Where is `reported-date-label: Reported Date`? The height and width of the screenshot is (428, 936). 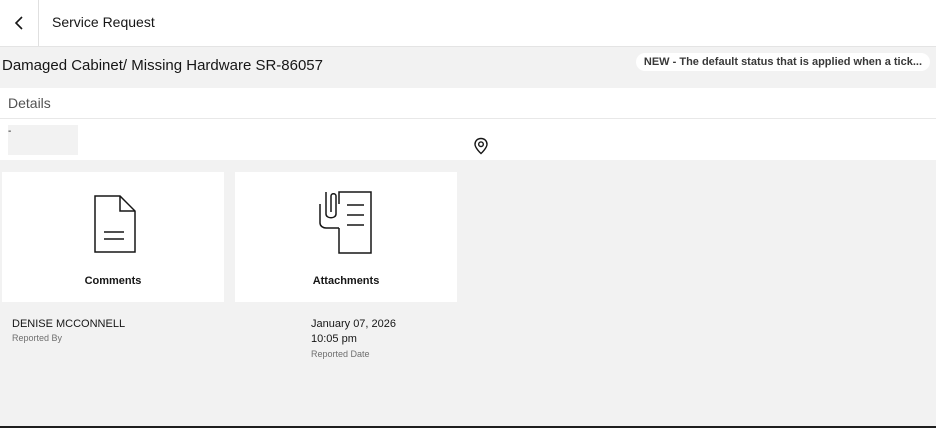 reported-date-label: Reported Date is located at coordinates (340, 354).